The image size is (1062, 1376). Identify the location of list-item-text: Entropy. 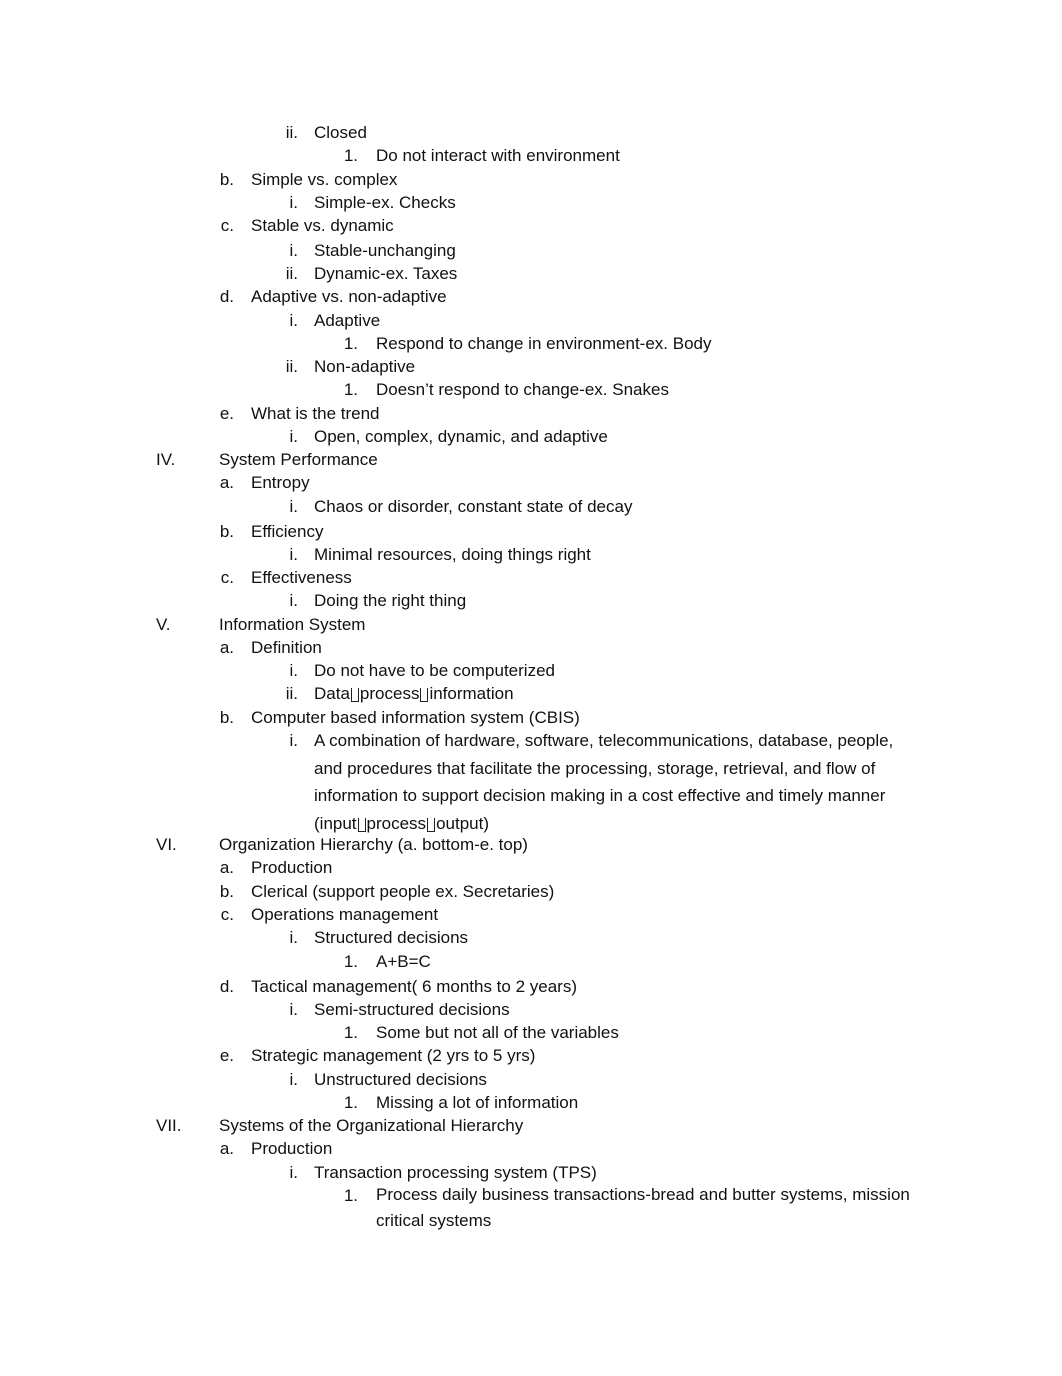
(280, 482).